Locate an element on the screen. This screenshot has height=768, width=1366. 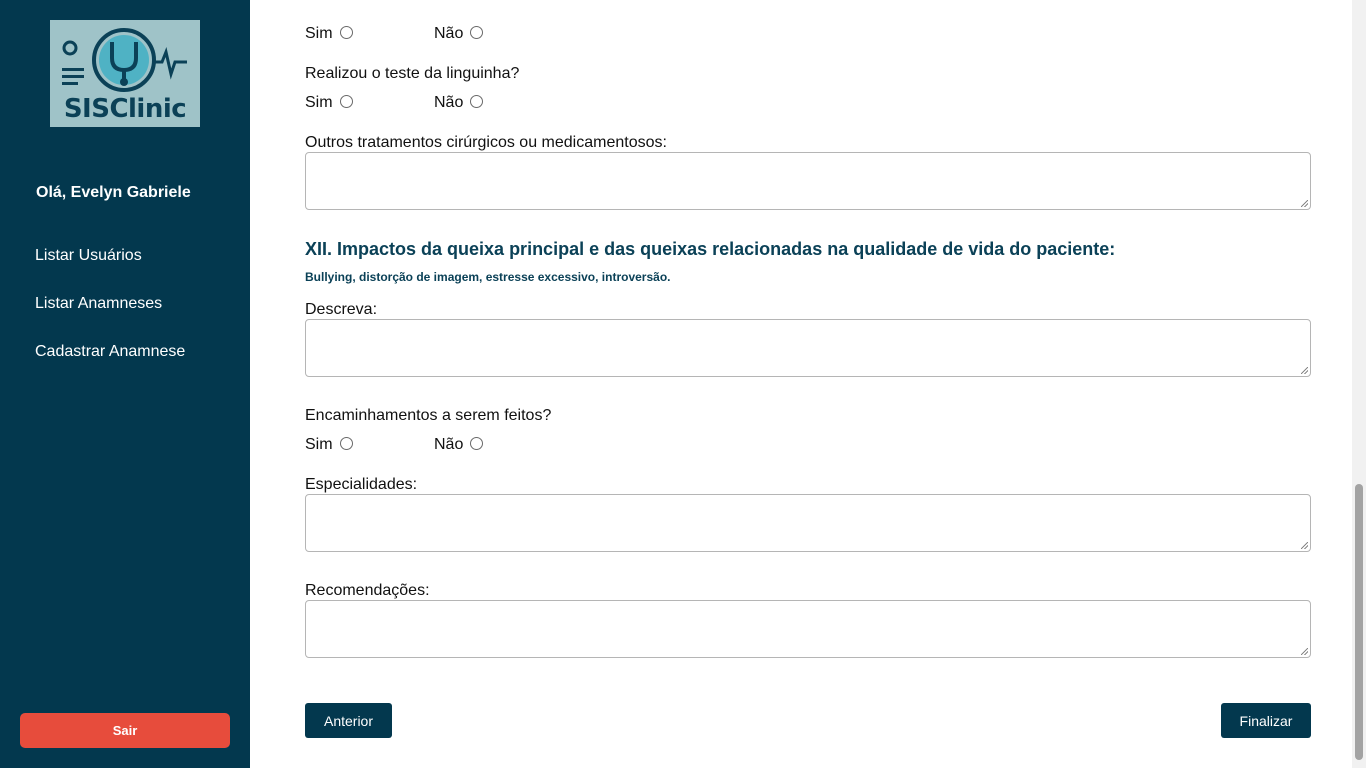
specialties-textarea is located at coordinates (808, 523).